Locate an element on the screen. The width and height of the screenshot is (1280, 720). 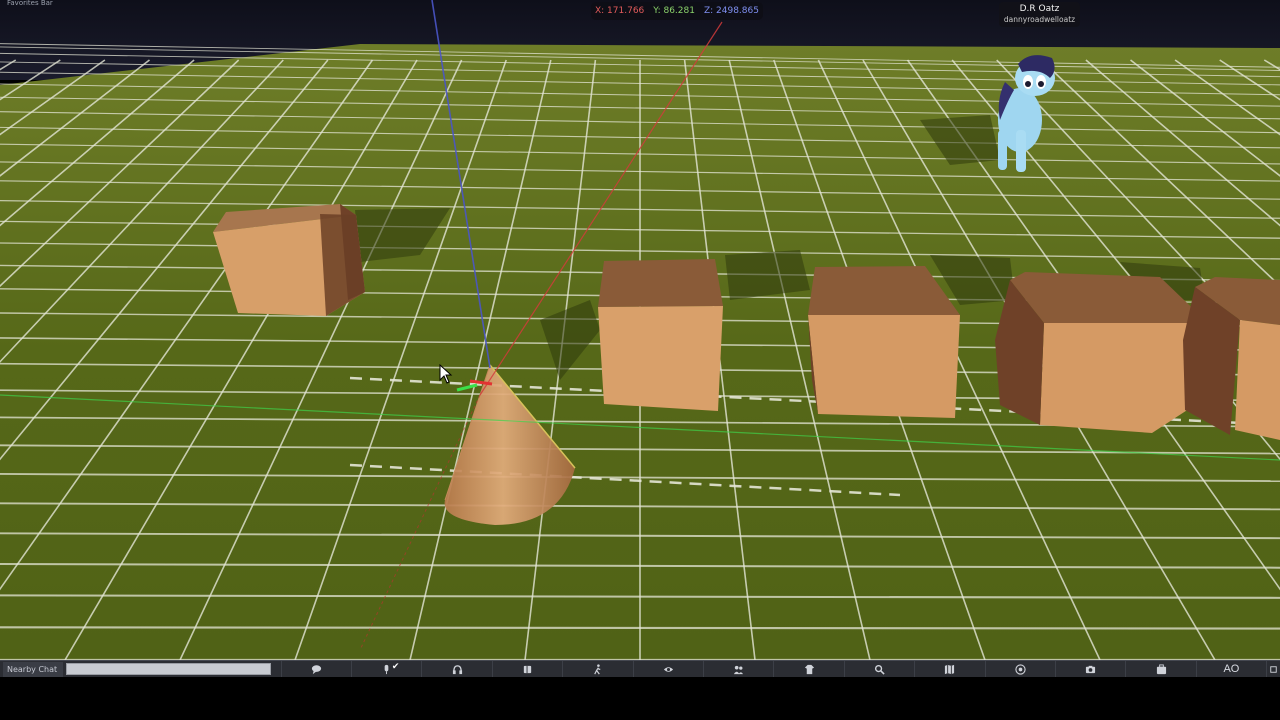
grid-line is located at coordinates (640, 628).